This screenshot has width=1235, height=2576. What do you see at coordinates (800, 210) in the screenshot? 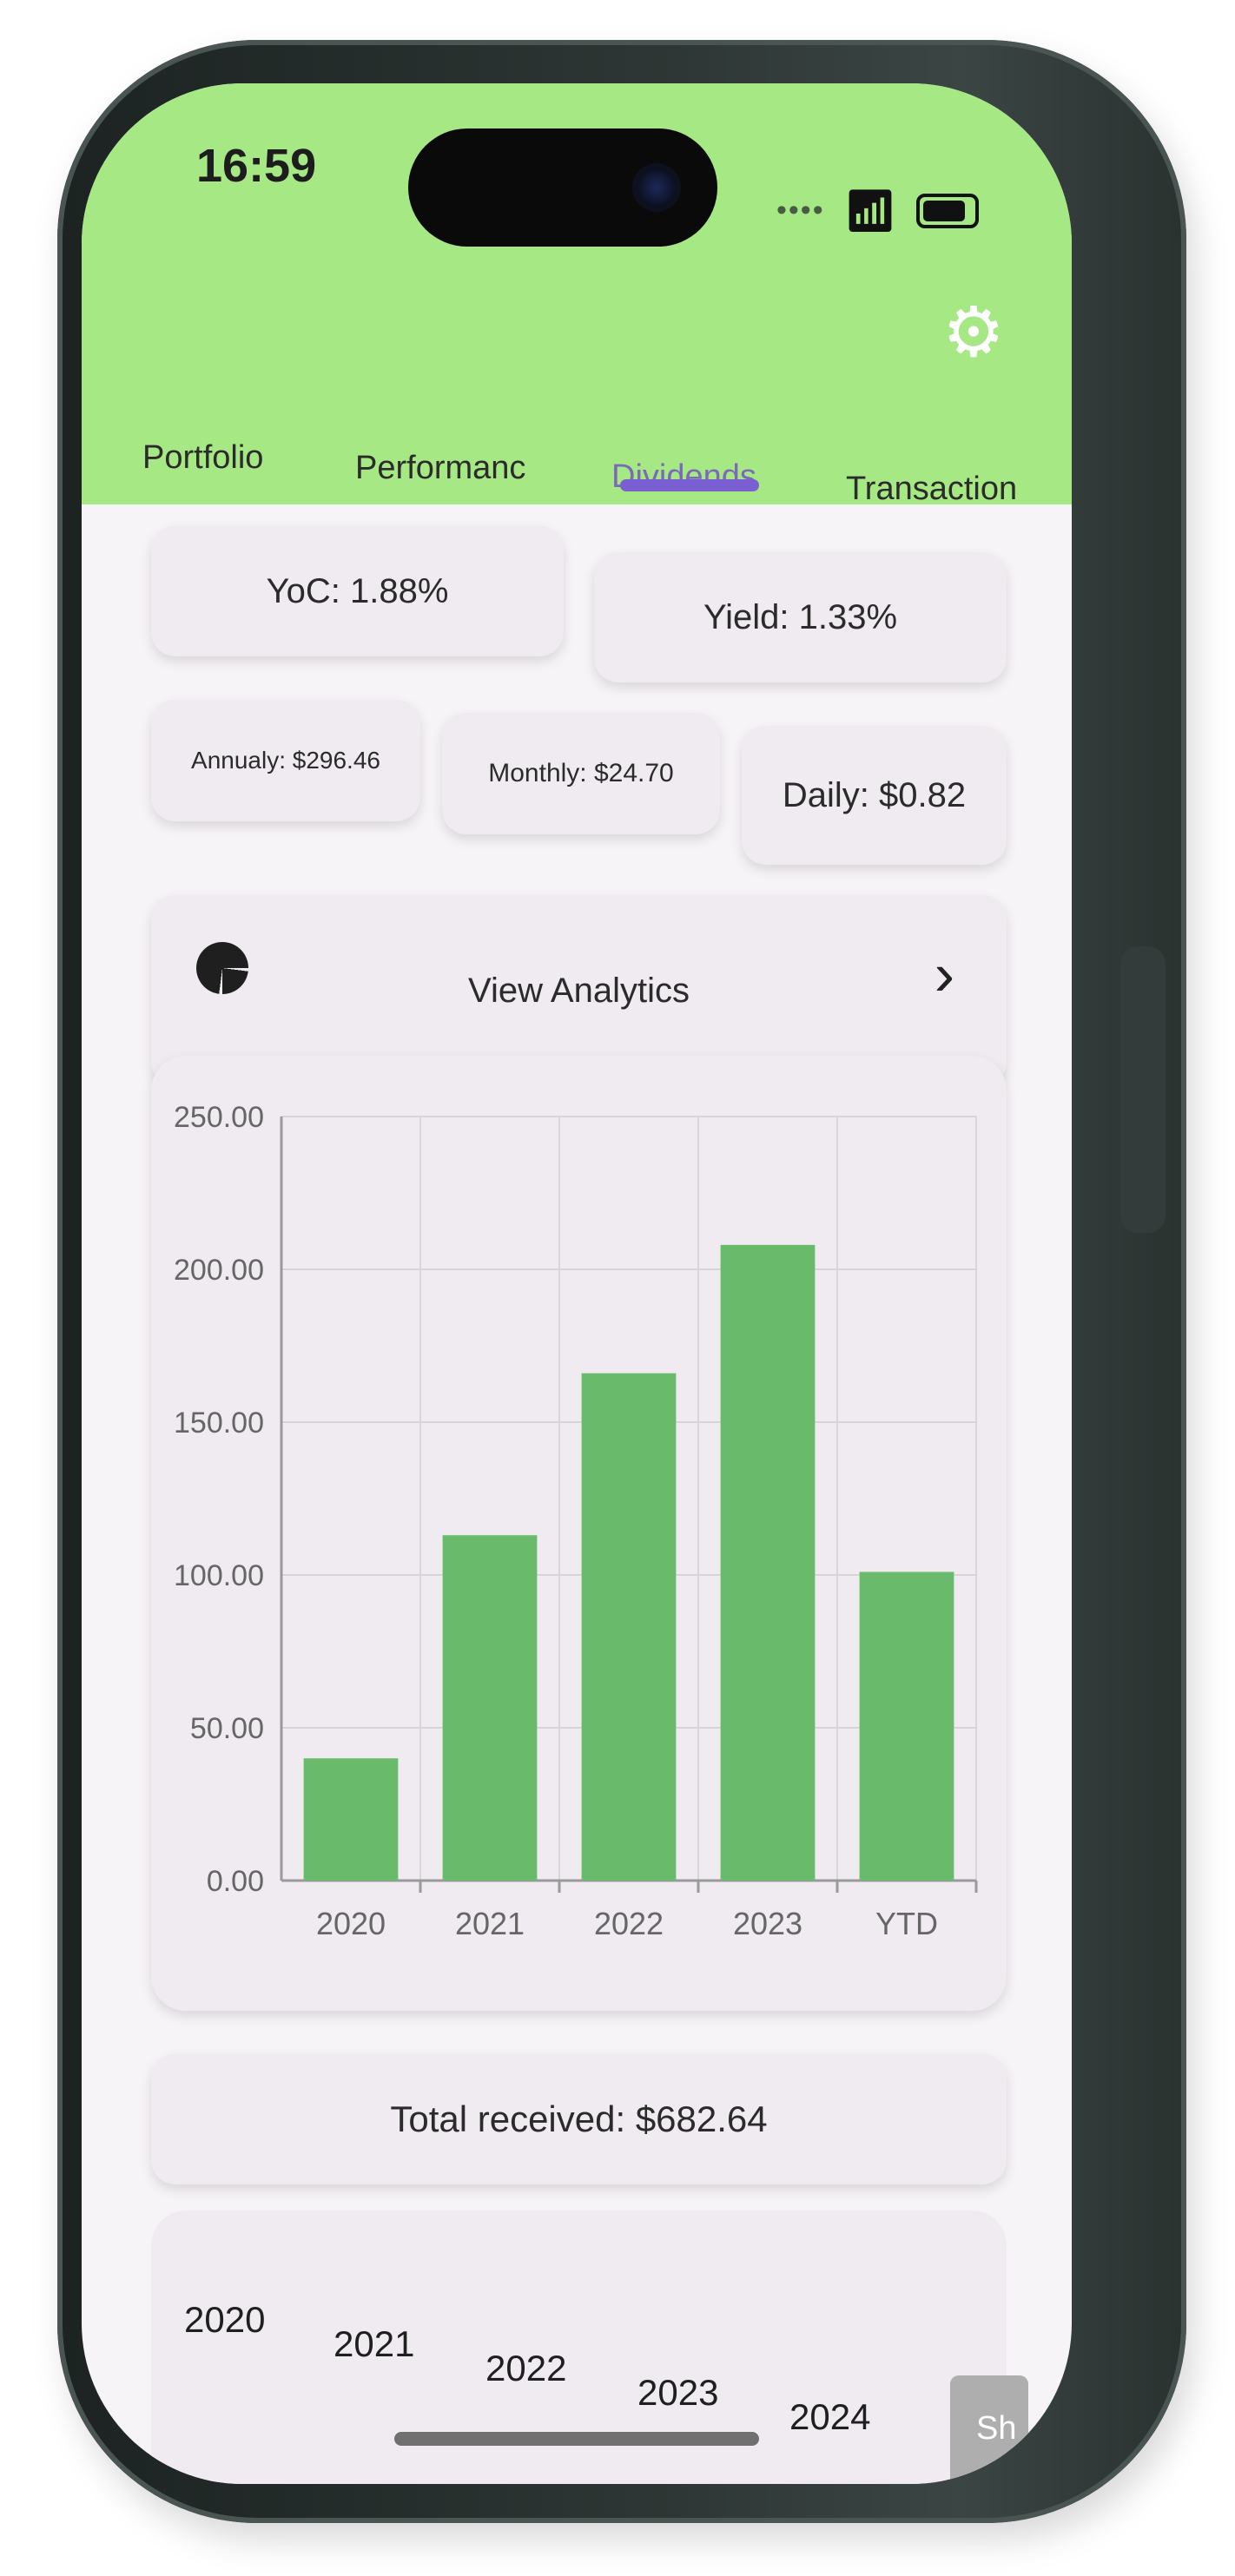
I see `signal-icon: ••••` at bounding box center [800, 210].